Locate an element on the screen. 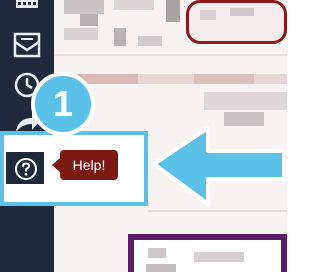  pointer-arrow-icon is located at coordinates (219, 166).